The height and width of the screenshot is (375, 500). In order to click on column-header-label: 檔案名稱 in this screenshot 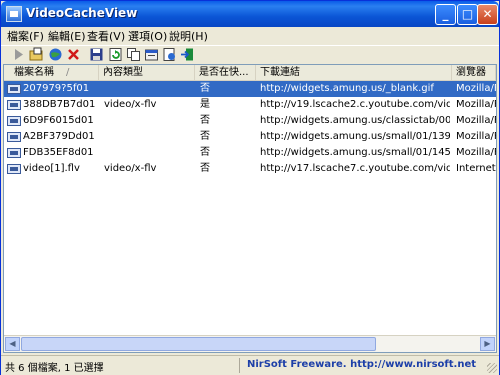, I will do `click(34, 72)`.